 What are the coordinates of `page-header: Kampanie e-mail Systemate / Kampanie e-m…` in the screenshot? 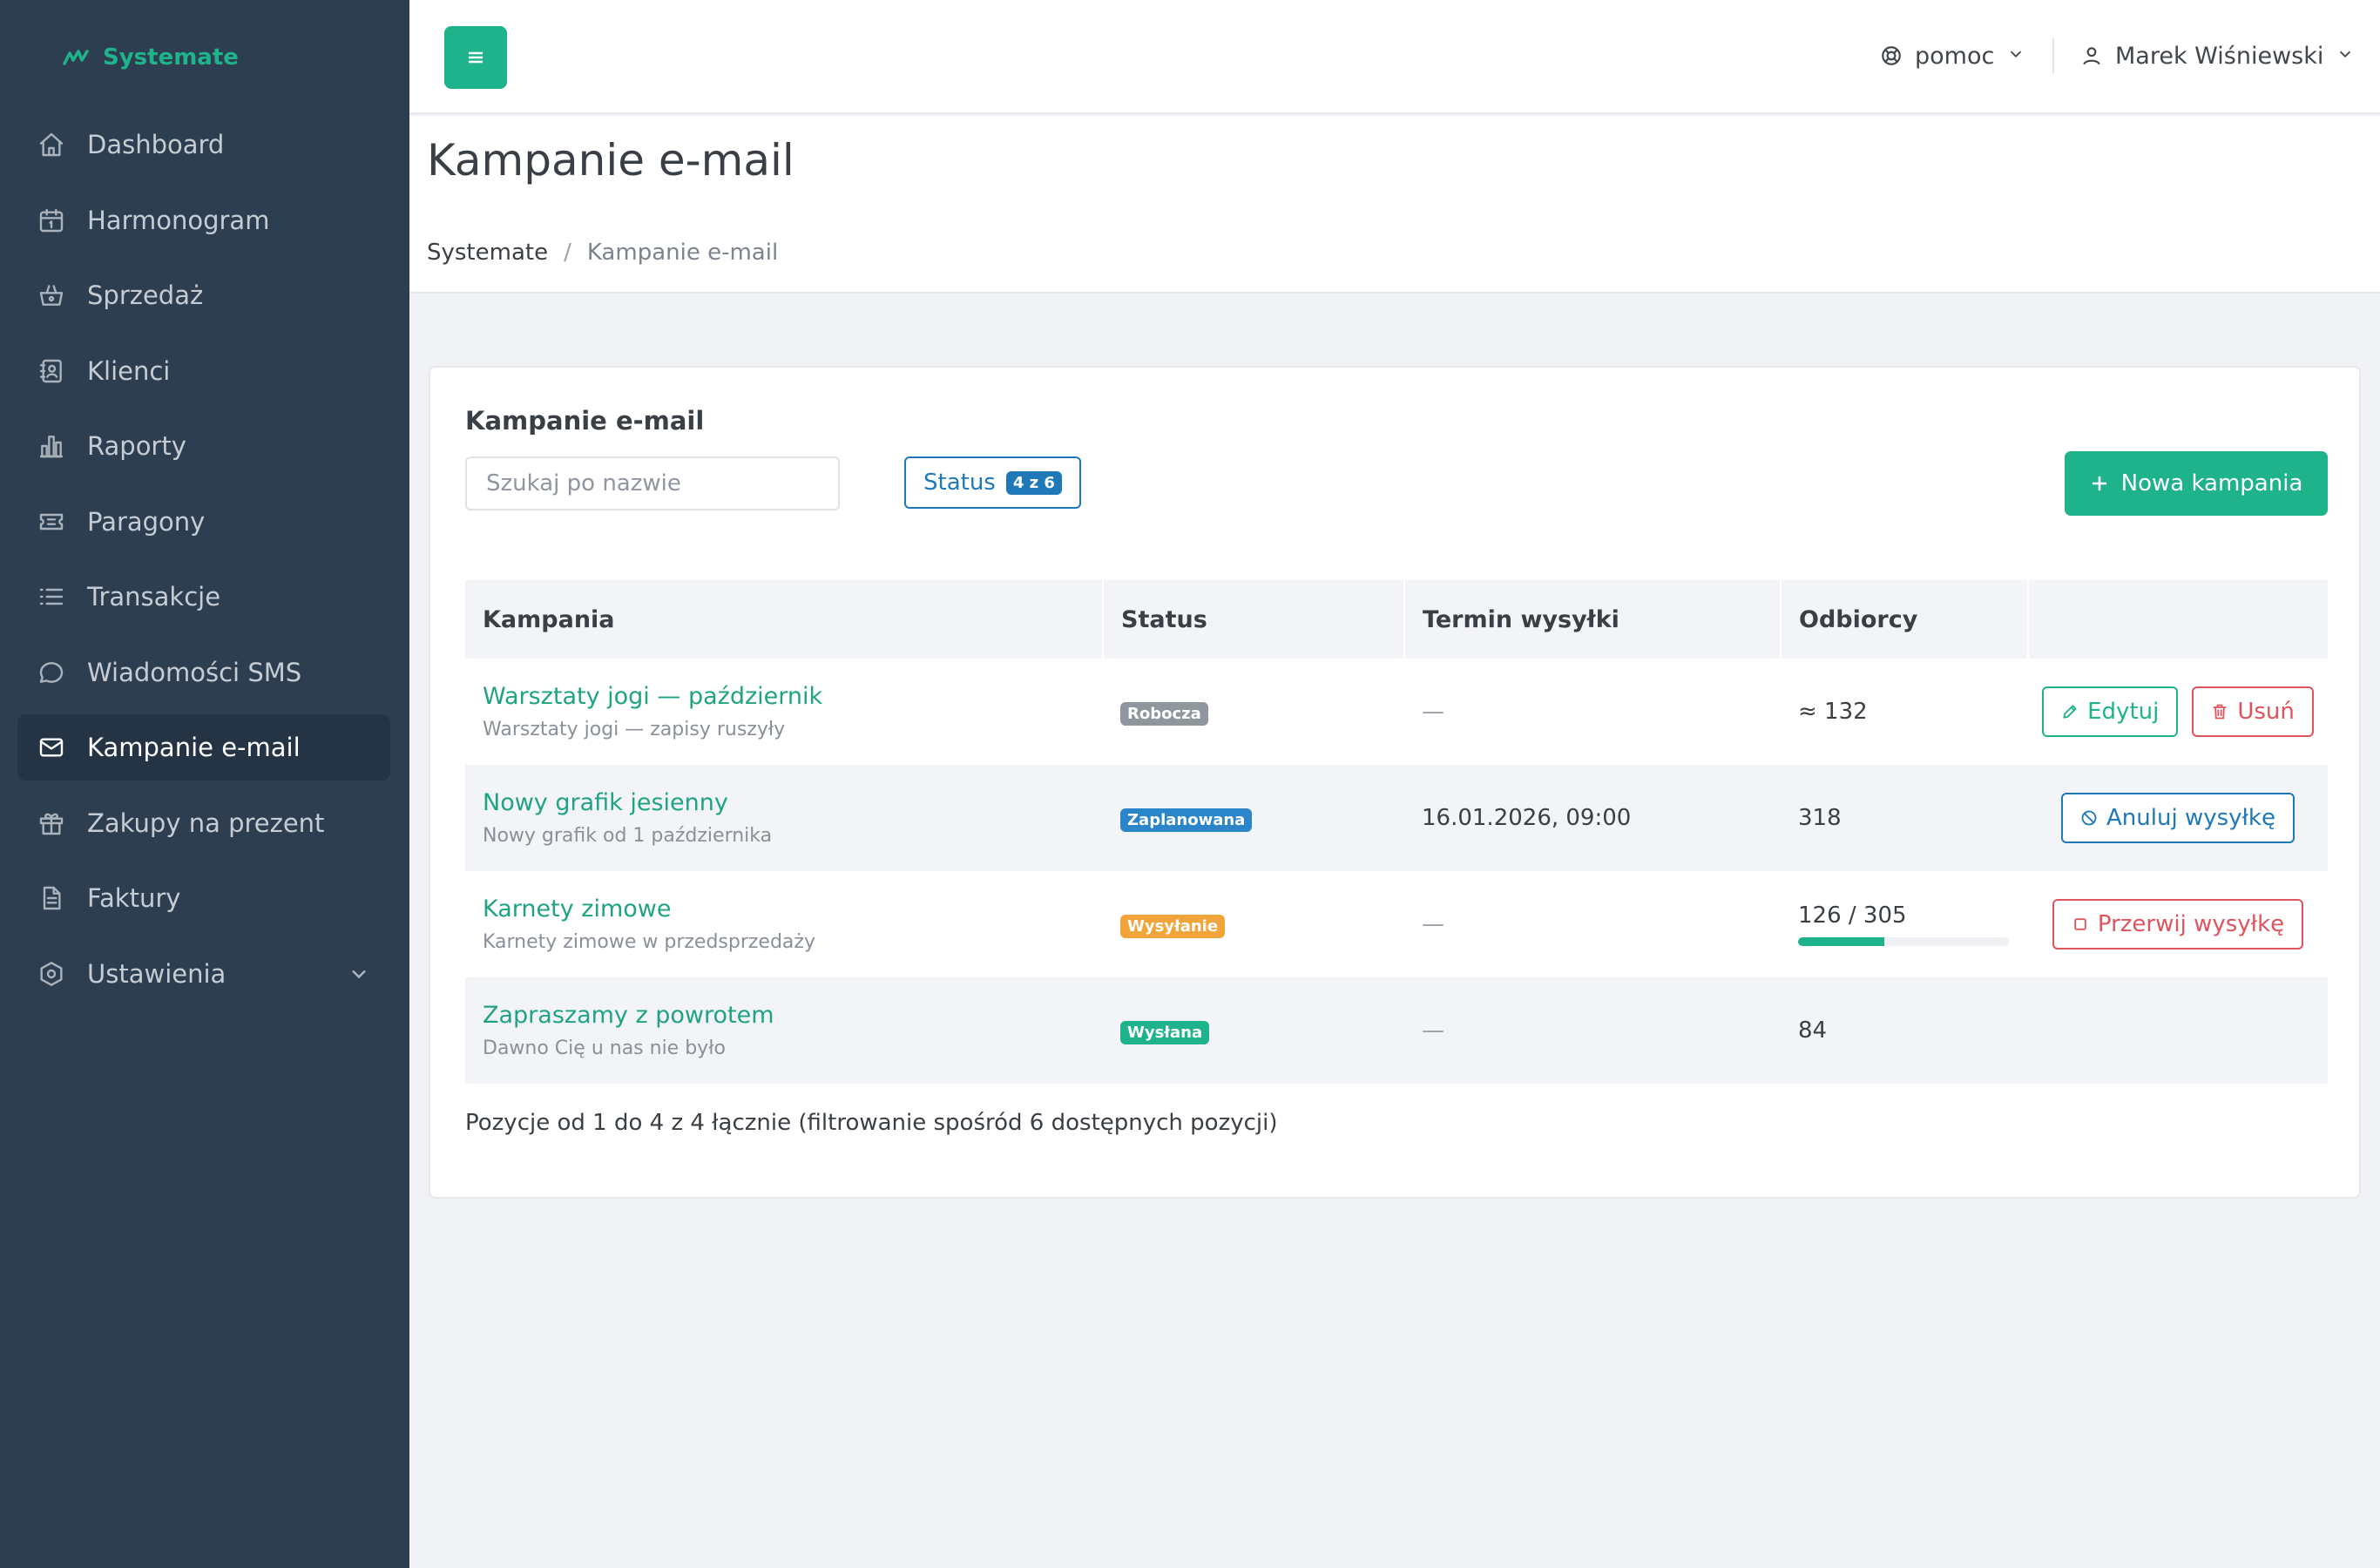 It's located at (1394, 205).